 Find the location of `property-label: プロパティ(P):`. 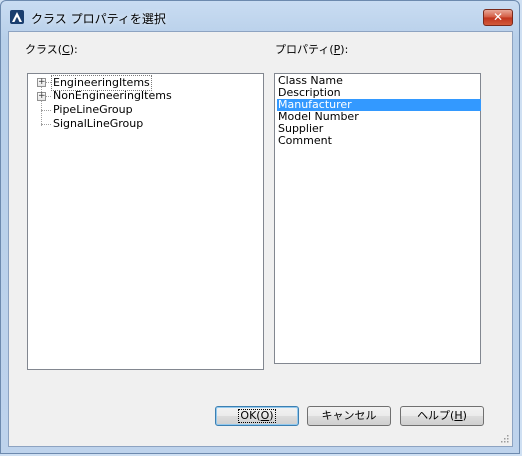

property-label: プロパティ(P): is located at coordinates (312, 49).